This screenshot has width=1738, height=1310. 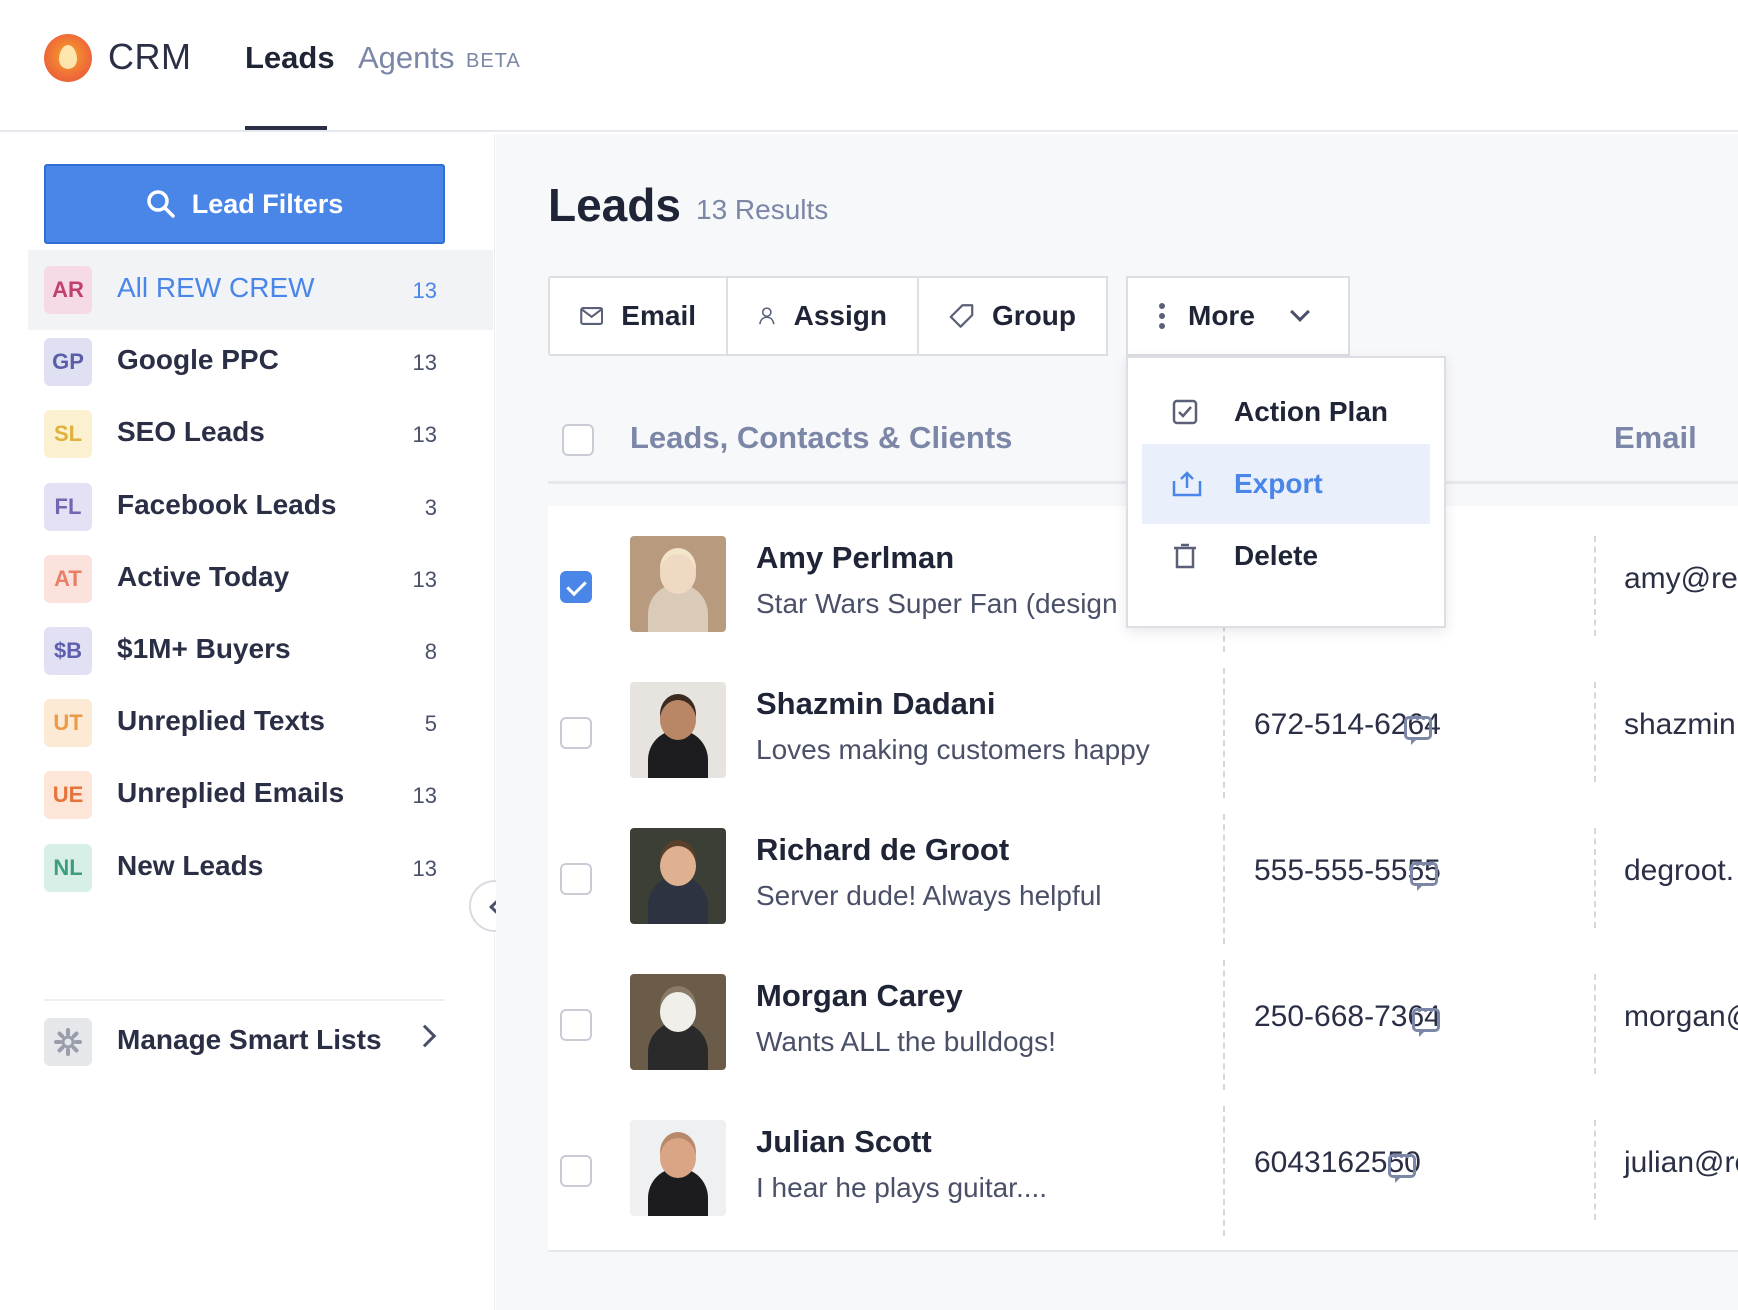 What do you see at coordinates (1681, 1163) in the screenshot?
I see `lead-email: julian@re` at bounding box center [1681, 1163].